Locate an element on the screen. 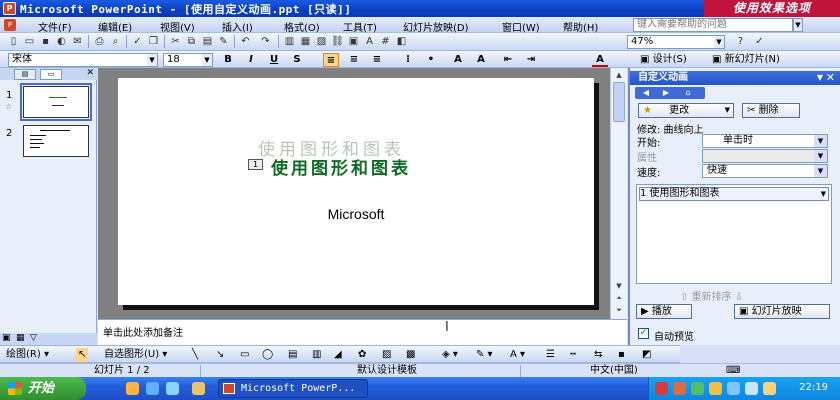  select-objects-icon: ↖ is located at coordinates (82, 355).